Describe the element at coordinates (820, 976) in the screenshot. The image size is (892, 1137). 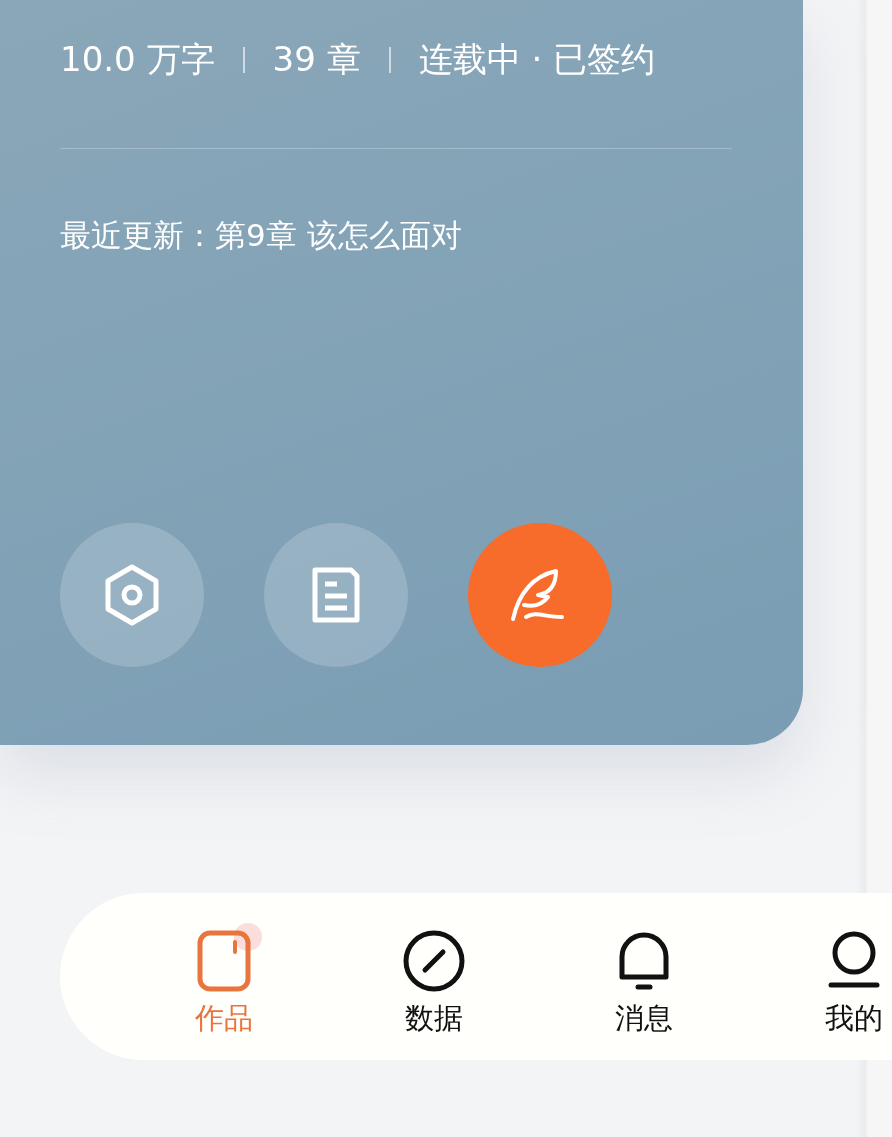
I see `nav-tab: 我的` at that location.